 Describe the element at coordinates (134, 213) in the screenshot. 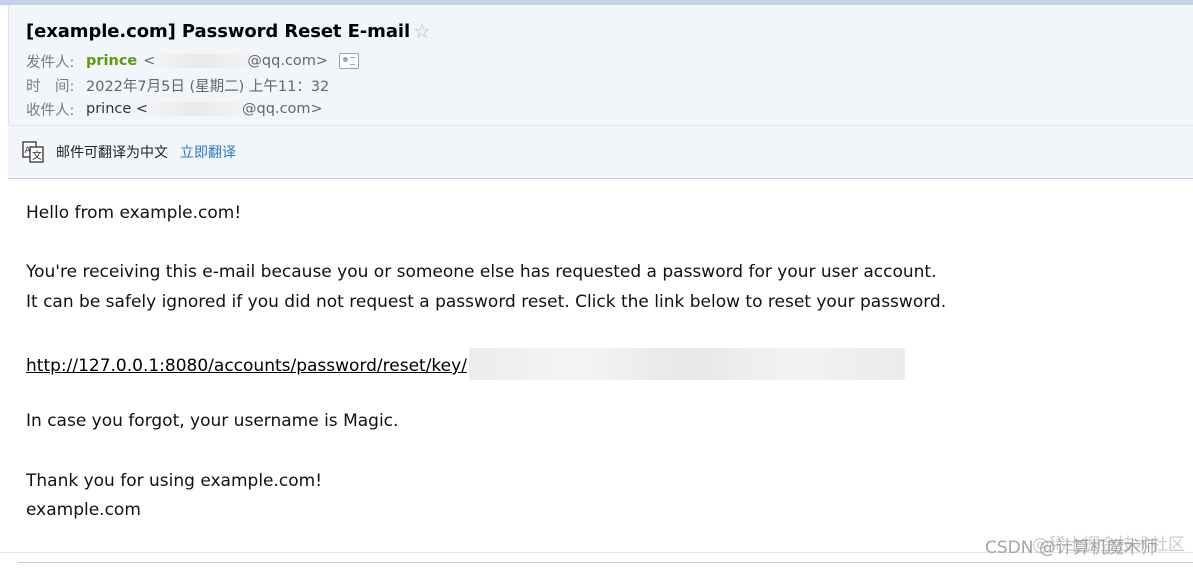

I see `greeting-text: Hello from example.com!` at that location.